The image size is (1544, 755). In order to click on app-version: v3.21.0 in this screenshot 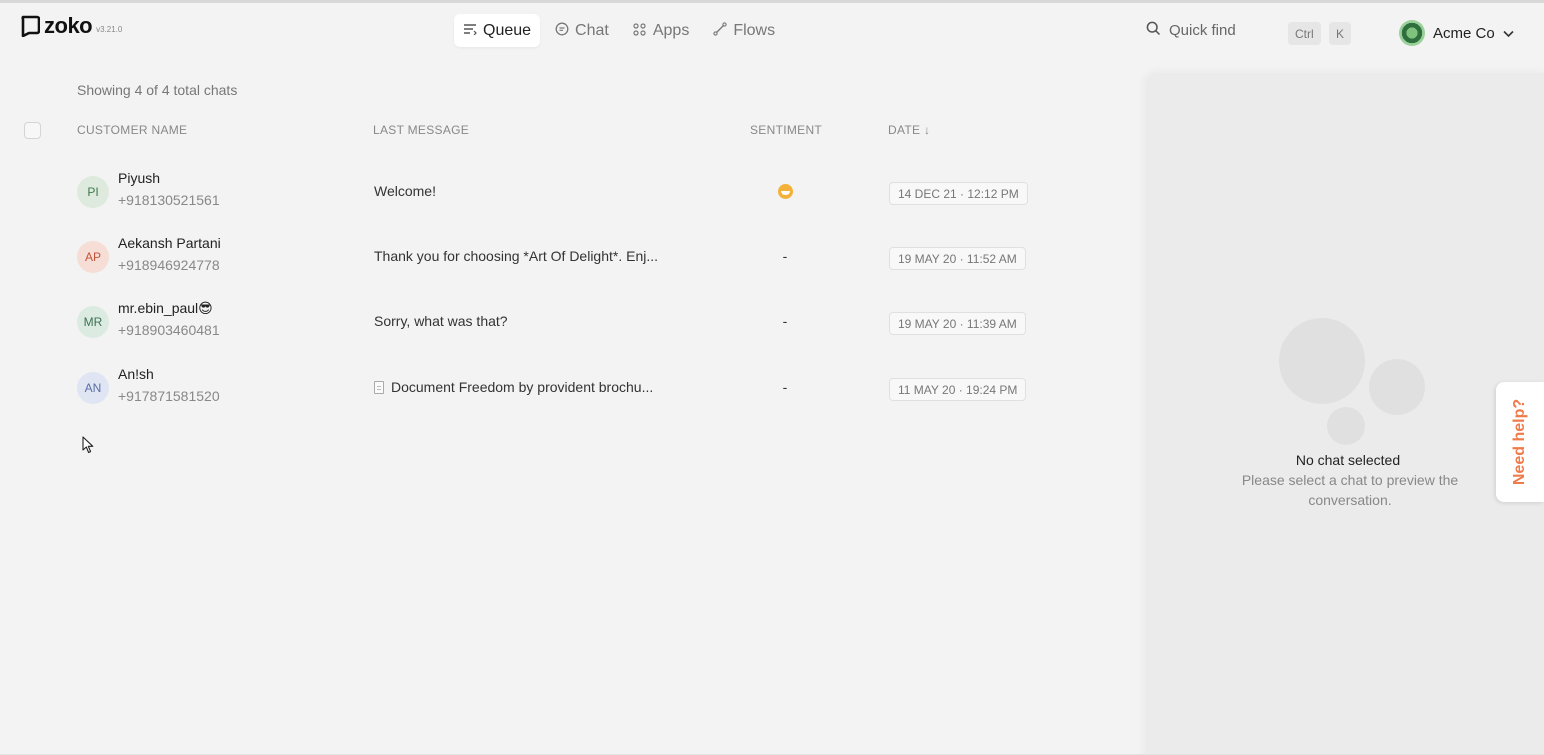, I will do `click(109, 29)`.